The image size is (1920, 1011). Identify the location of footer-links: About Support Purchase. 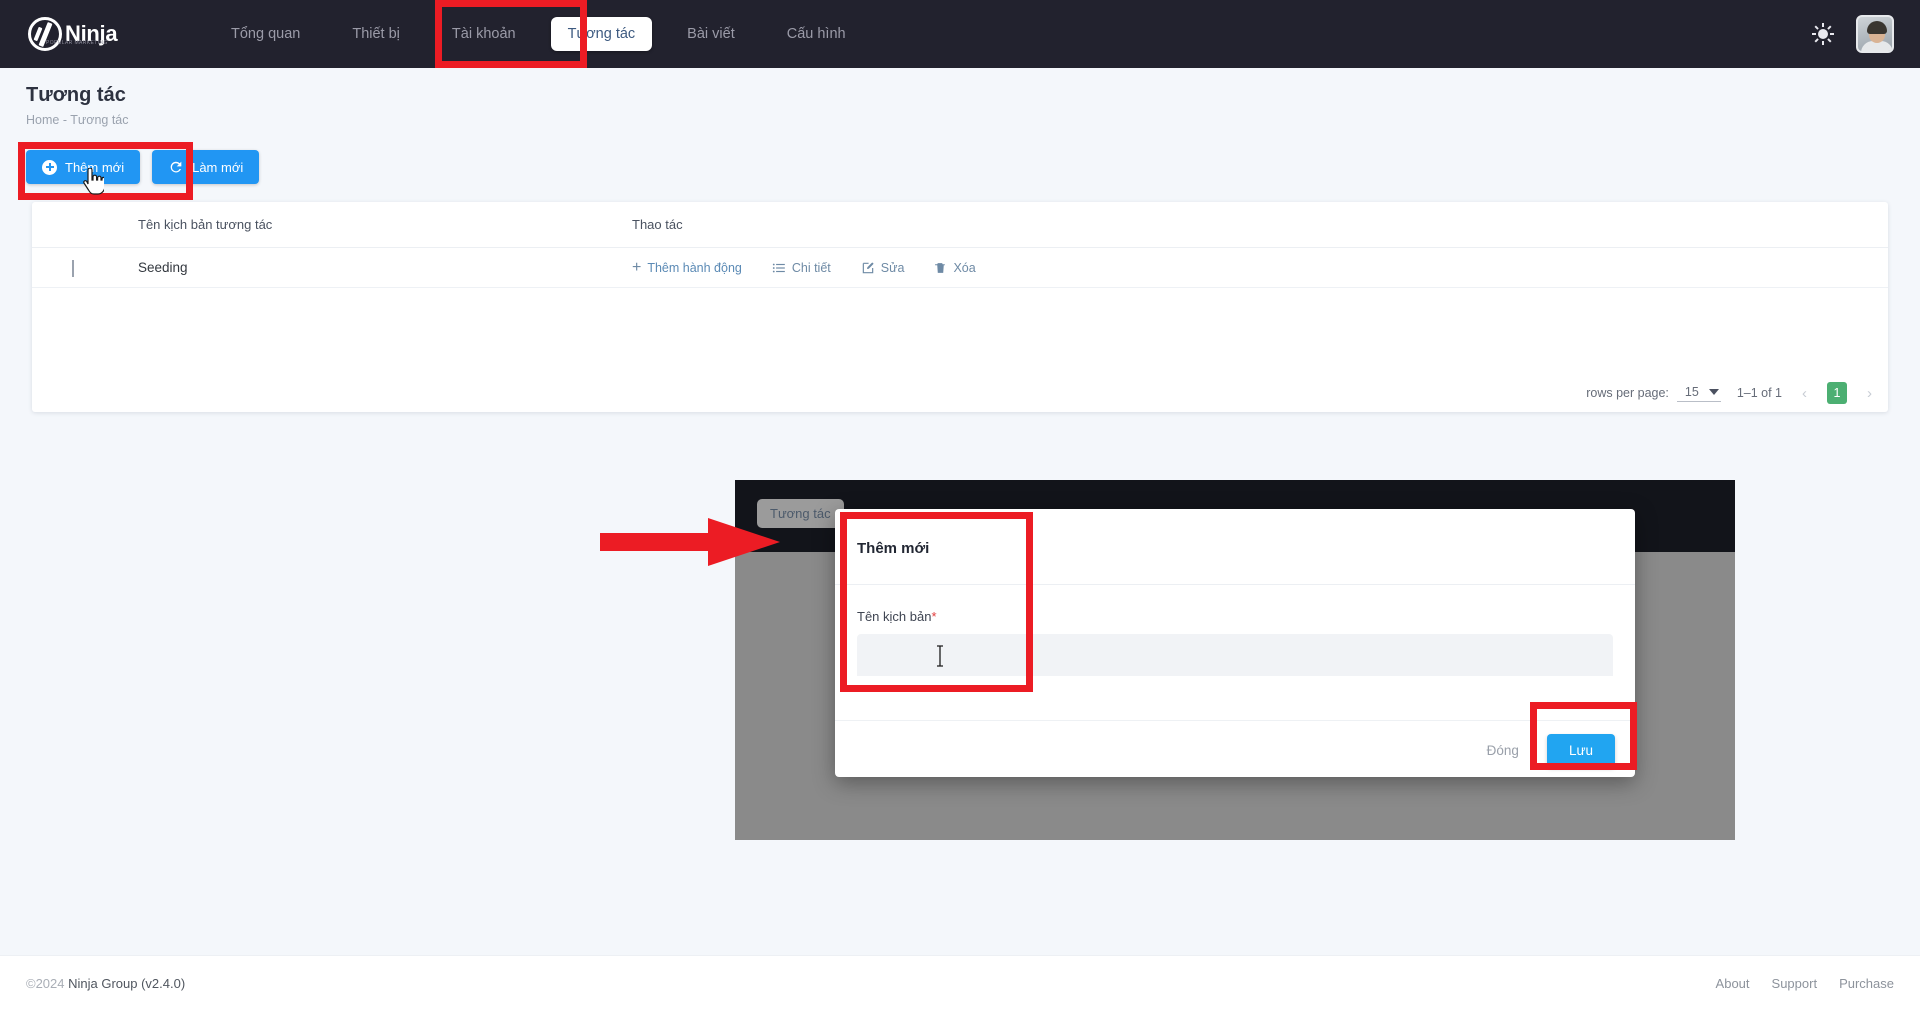
(1805, 983).